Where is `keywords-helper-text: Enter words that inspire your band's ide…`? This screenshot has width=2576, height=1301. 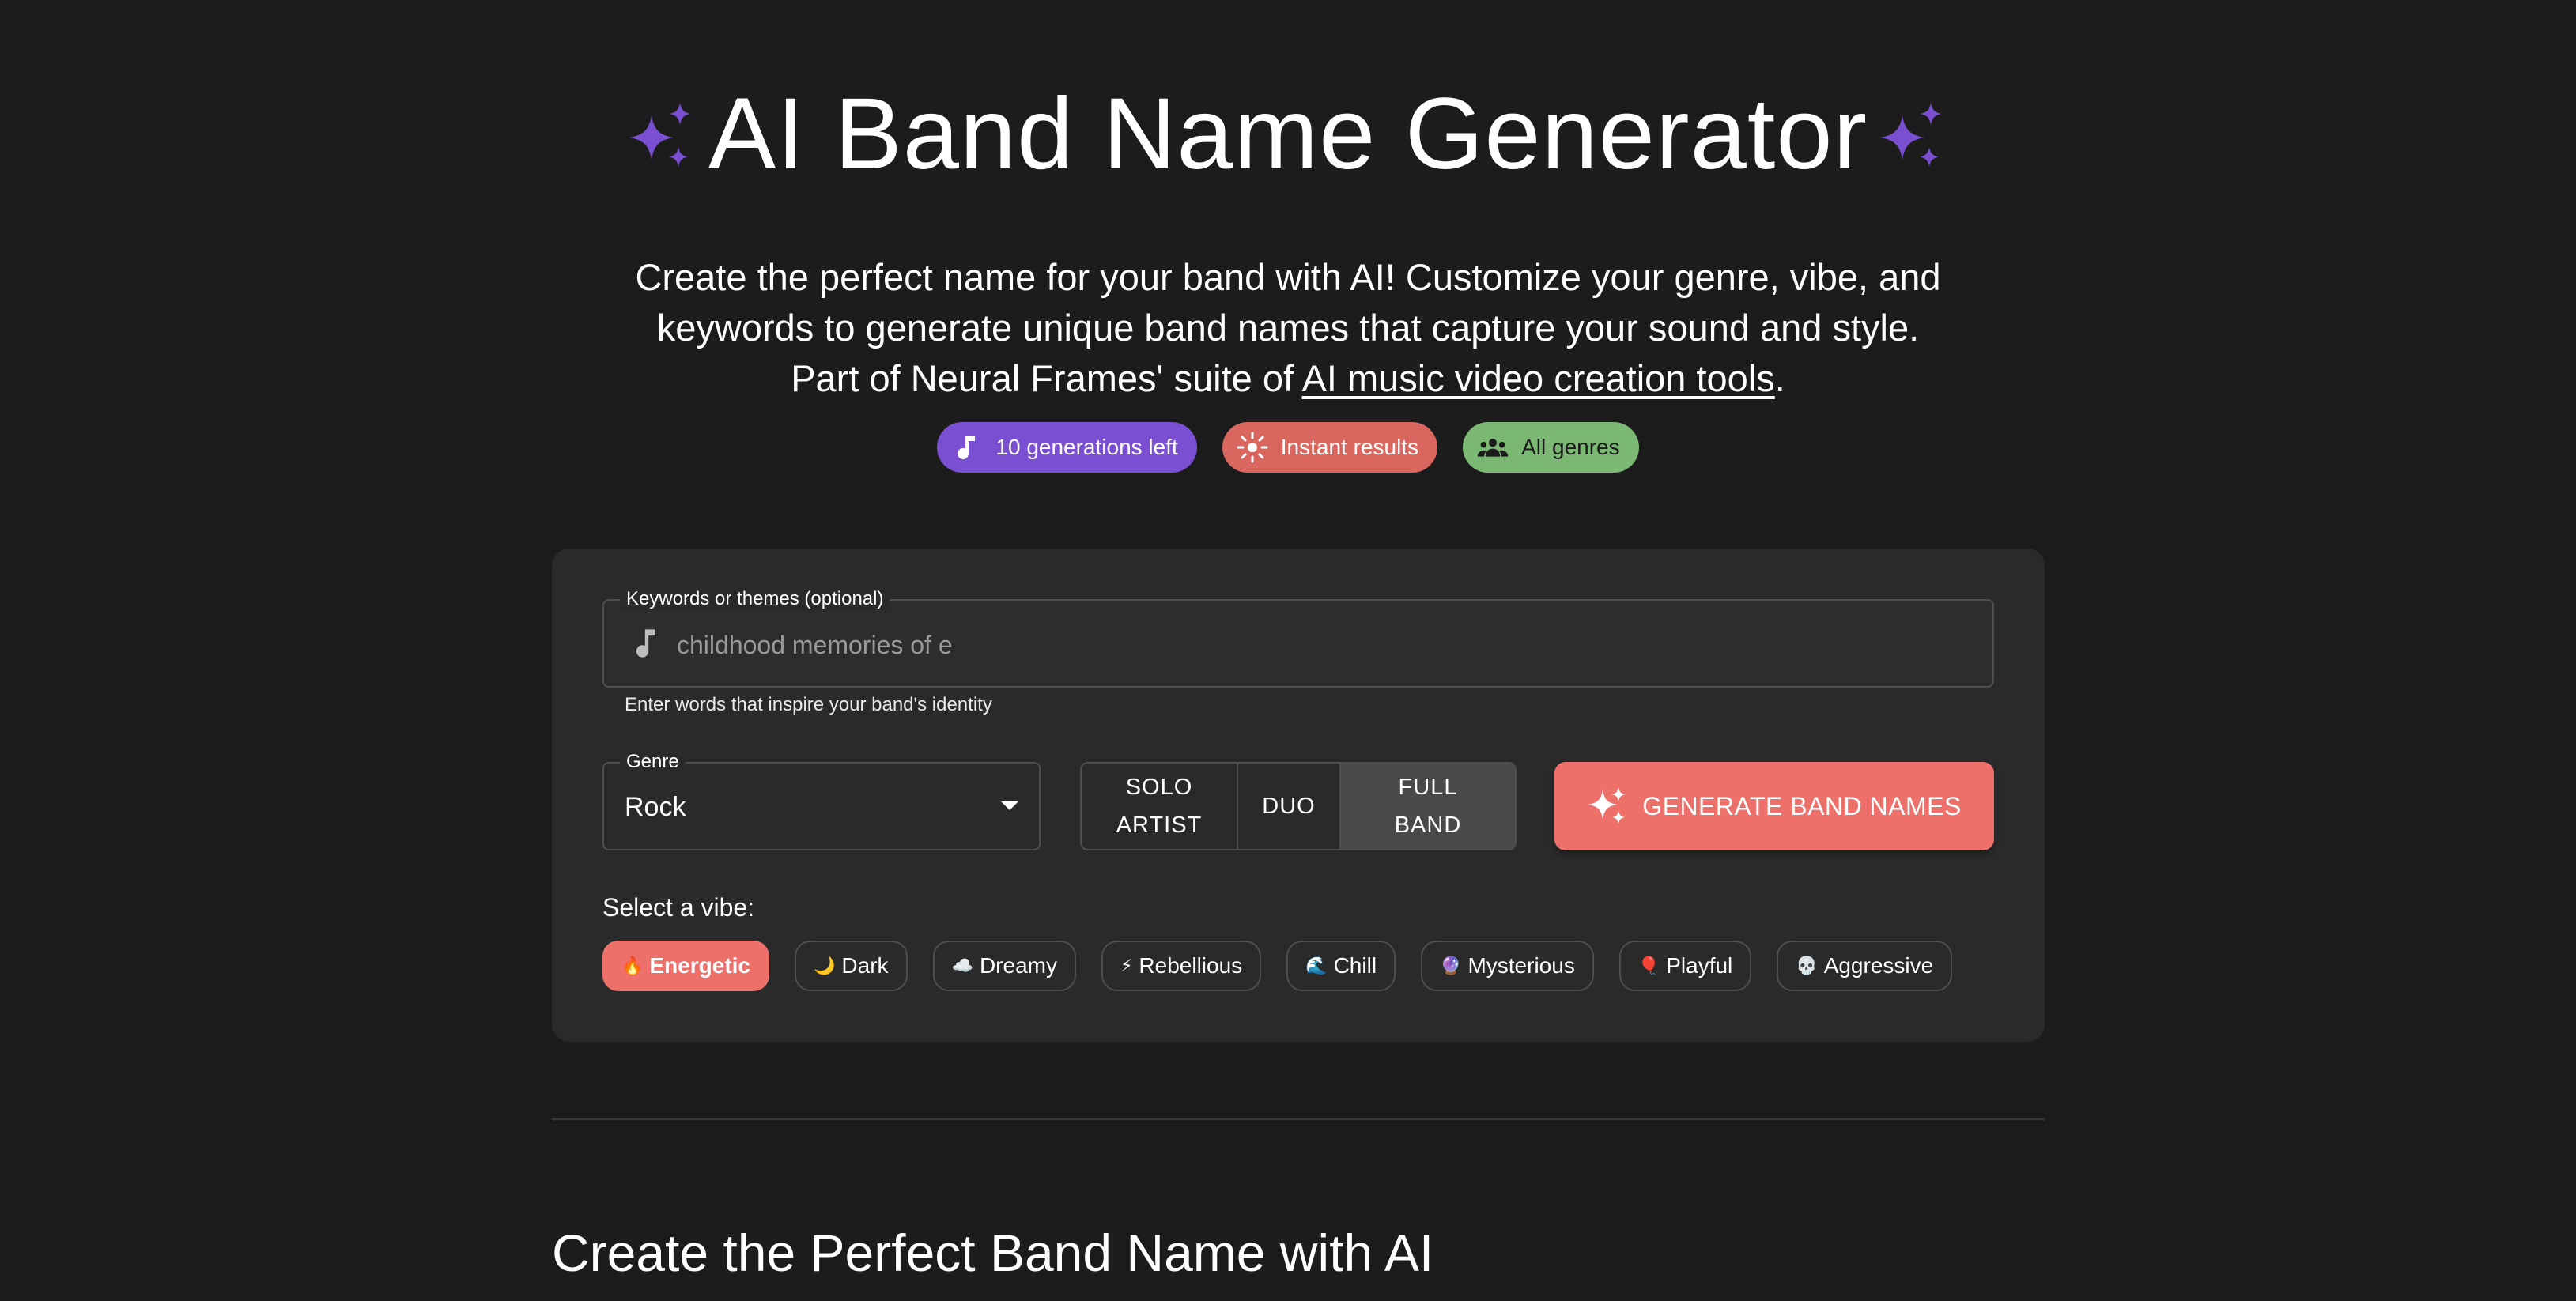
keywords-helper-text: Enter words that inspire your band's ide… is located at coordinates (808, 704).